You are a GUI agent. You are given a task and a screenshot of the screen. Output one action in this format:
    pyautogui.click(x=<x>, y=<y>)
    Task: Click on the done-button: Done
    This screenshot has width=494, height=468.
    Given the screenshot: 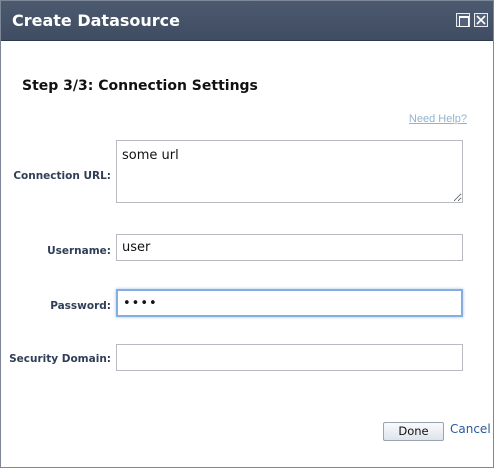 What is the action you would take?
    pyautogui.click(x=413, y=431)
    